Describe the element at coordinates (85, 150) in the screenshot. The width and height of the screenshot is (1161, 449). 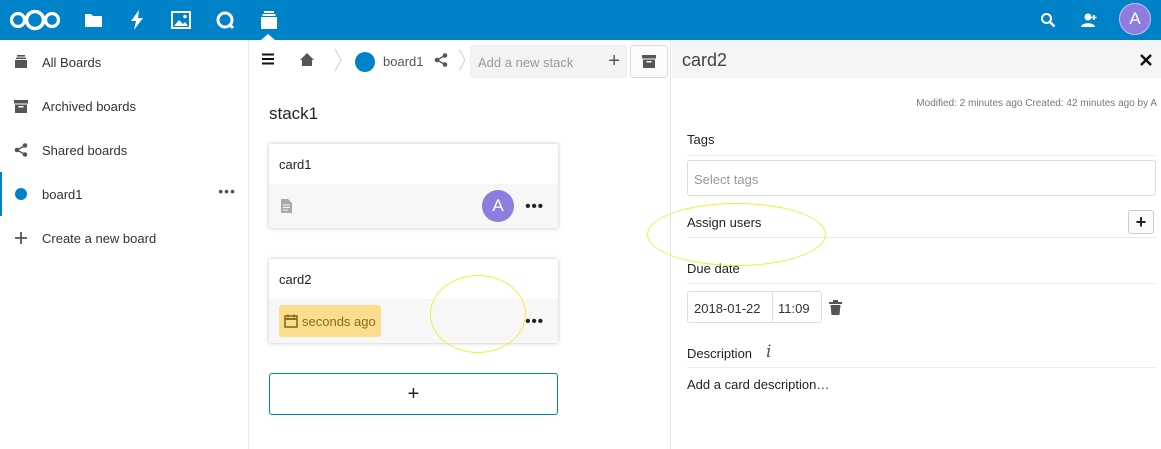
I see `nav-item-label: Shared boards` at that location.